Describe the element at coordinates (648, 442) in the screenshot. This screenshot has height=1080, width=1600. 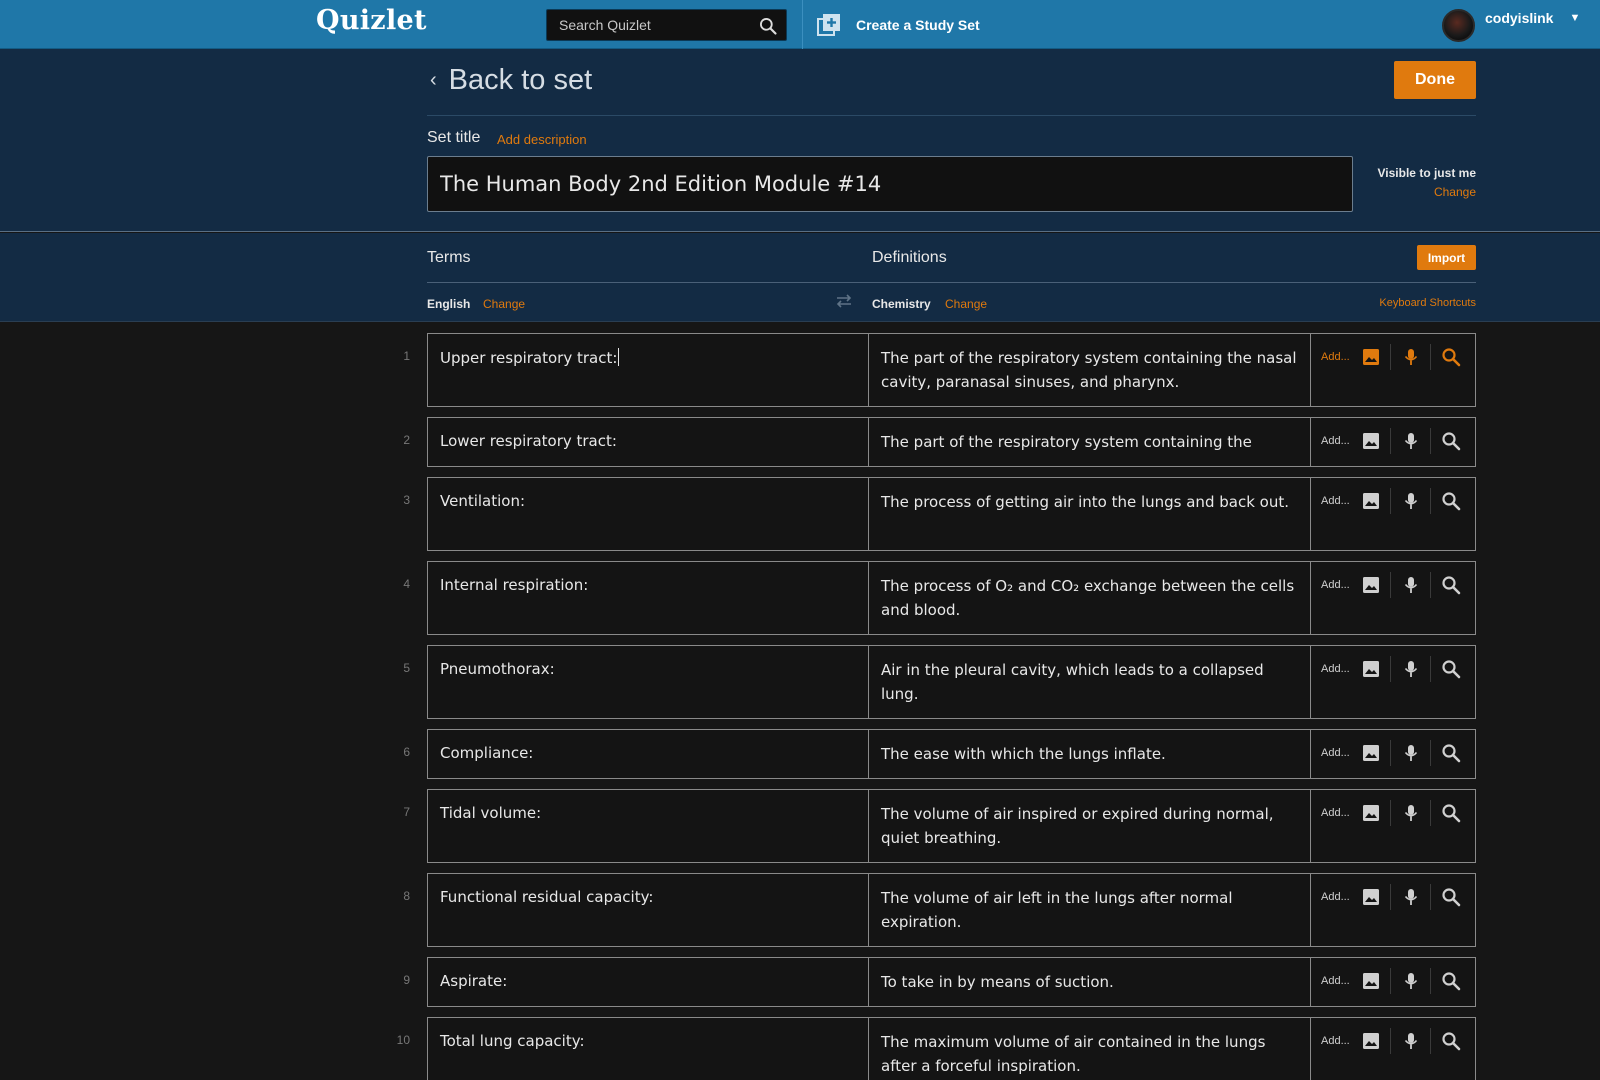
I see `term-field: Lower respiratory tract:` at that location.